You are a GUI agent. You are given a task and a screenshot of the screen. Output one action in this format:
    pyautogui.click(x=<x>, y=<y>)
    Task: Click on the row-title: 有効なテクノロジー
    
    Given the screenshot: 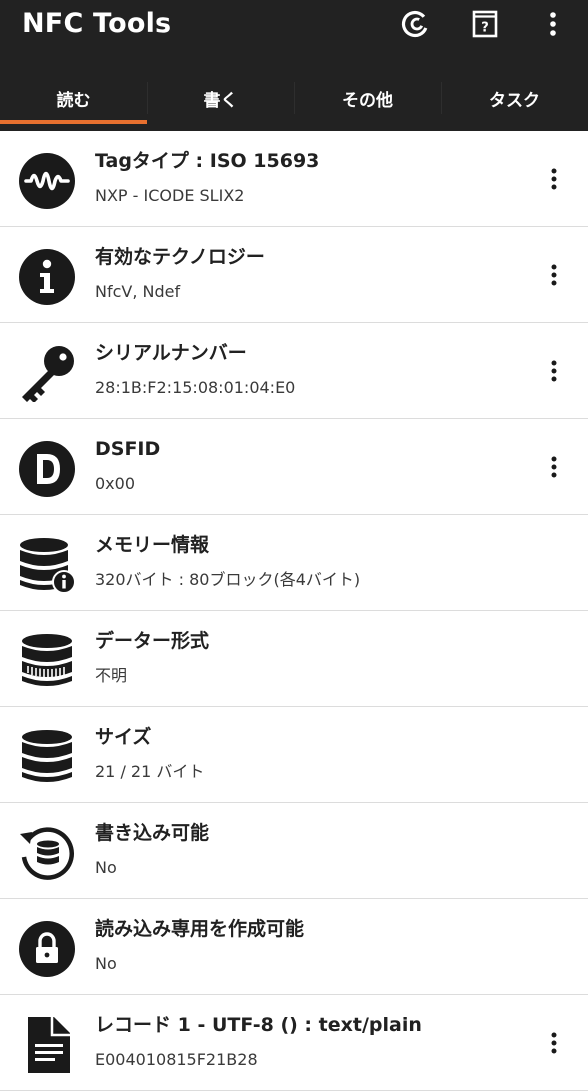 What is the action you would take?
    pyautogui.click(x=180, y=257)
    